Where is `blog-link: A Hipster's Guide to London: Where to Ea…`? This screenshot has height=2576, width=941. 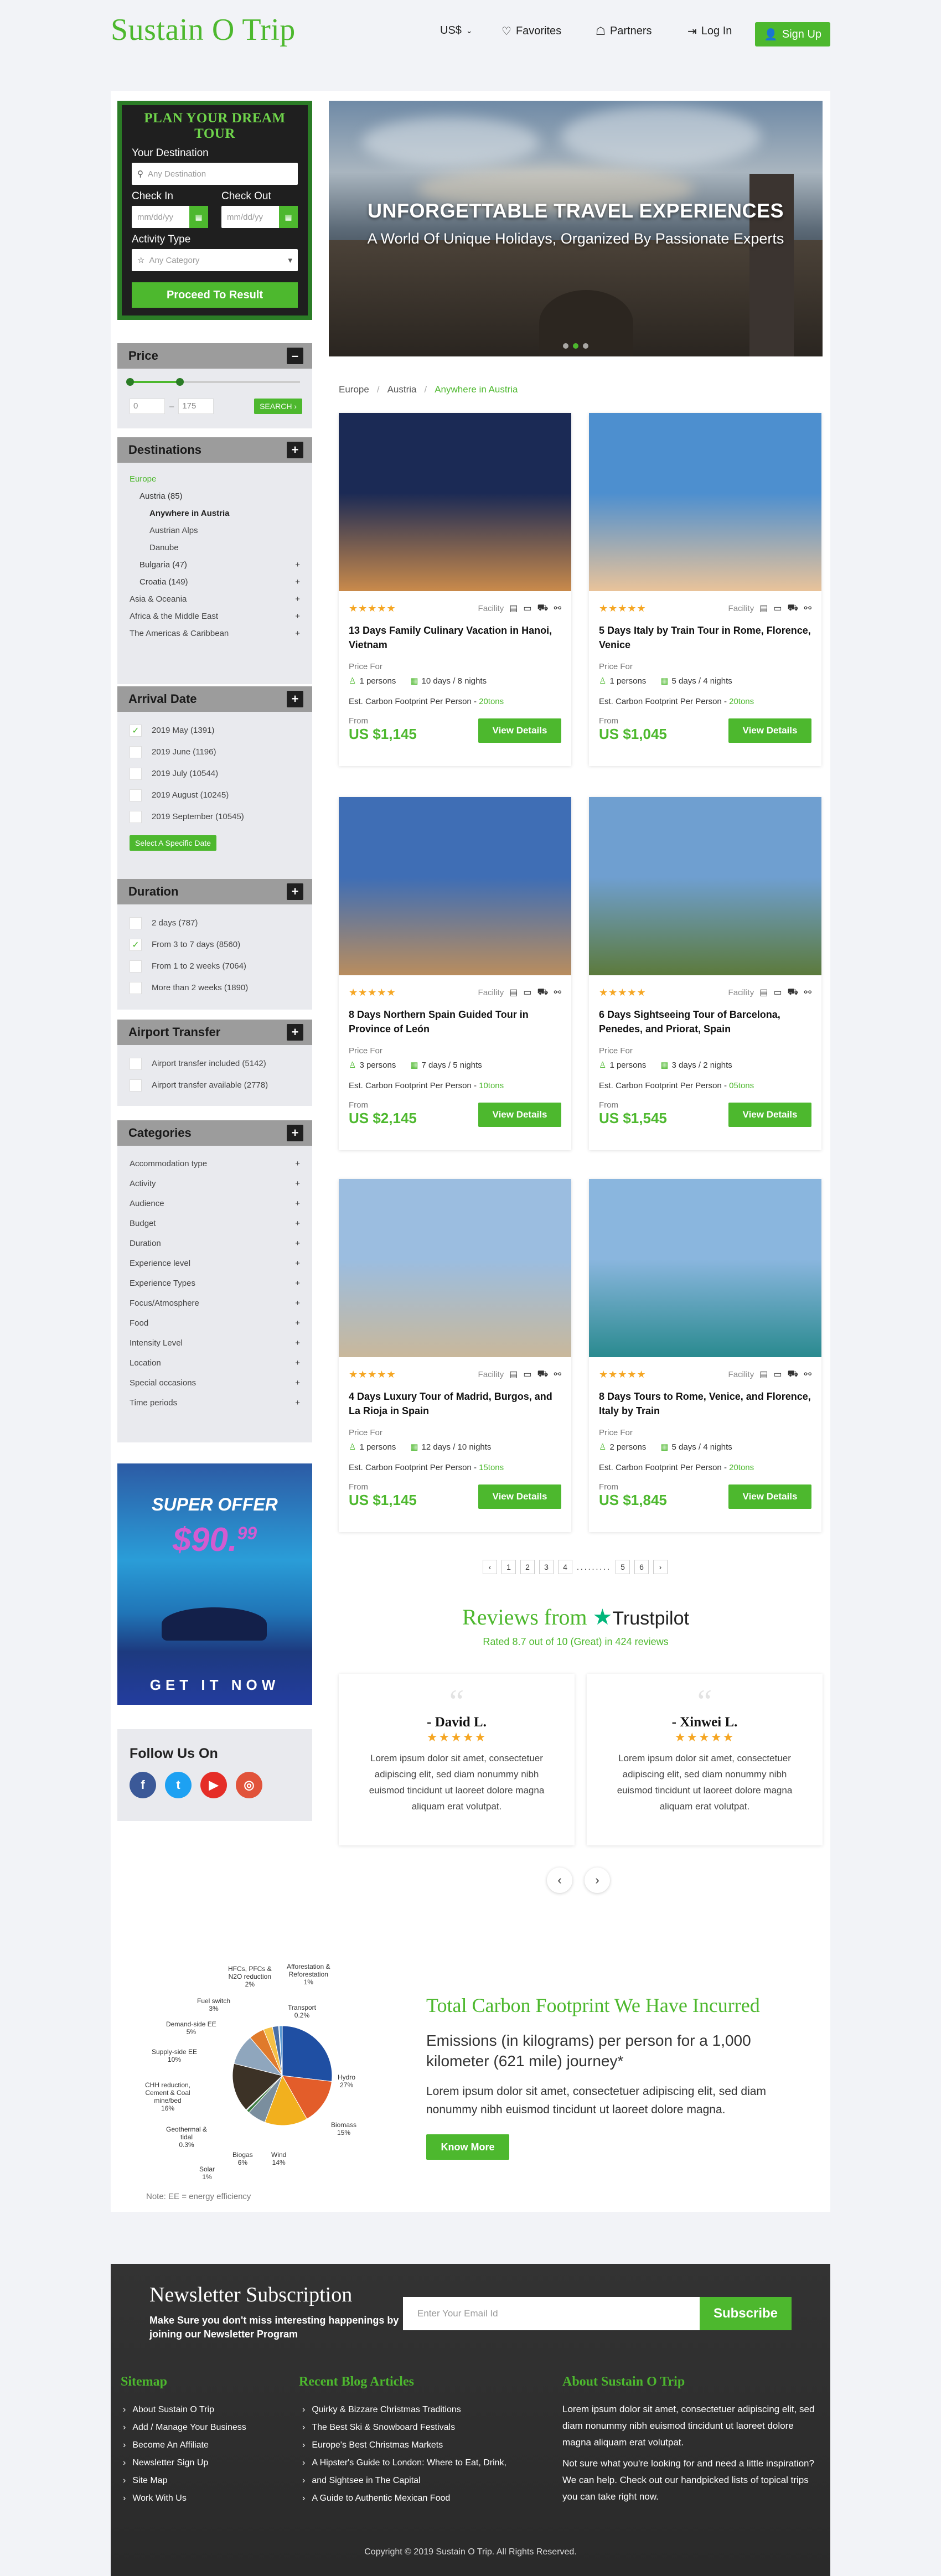 blog-link: A Hipster's Guide to London: Where to Ea… is located at coordinates (404, 2463).